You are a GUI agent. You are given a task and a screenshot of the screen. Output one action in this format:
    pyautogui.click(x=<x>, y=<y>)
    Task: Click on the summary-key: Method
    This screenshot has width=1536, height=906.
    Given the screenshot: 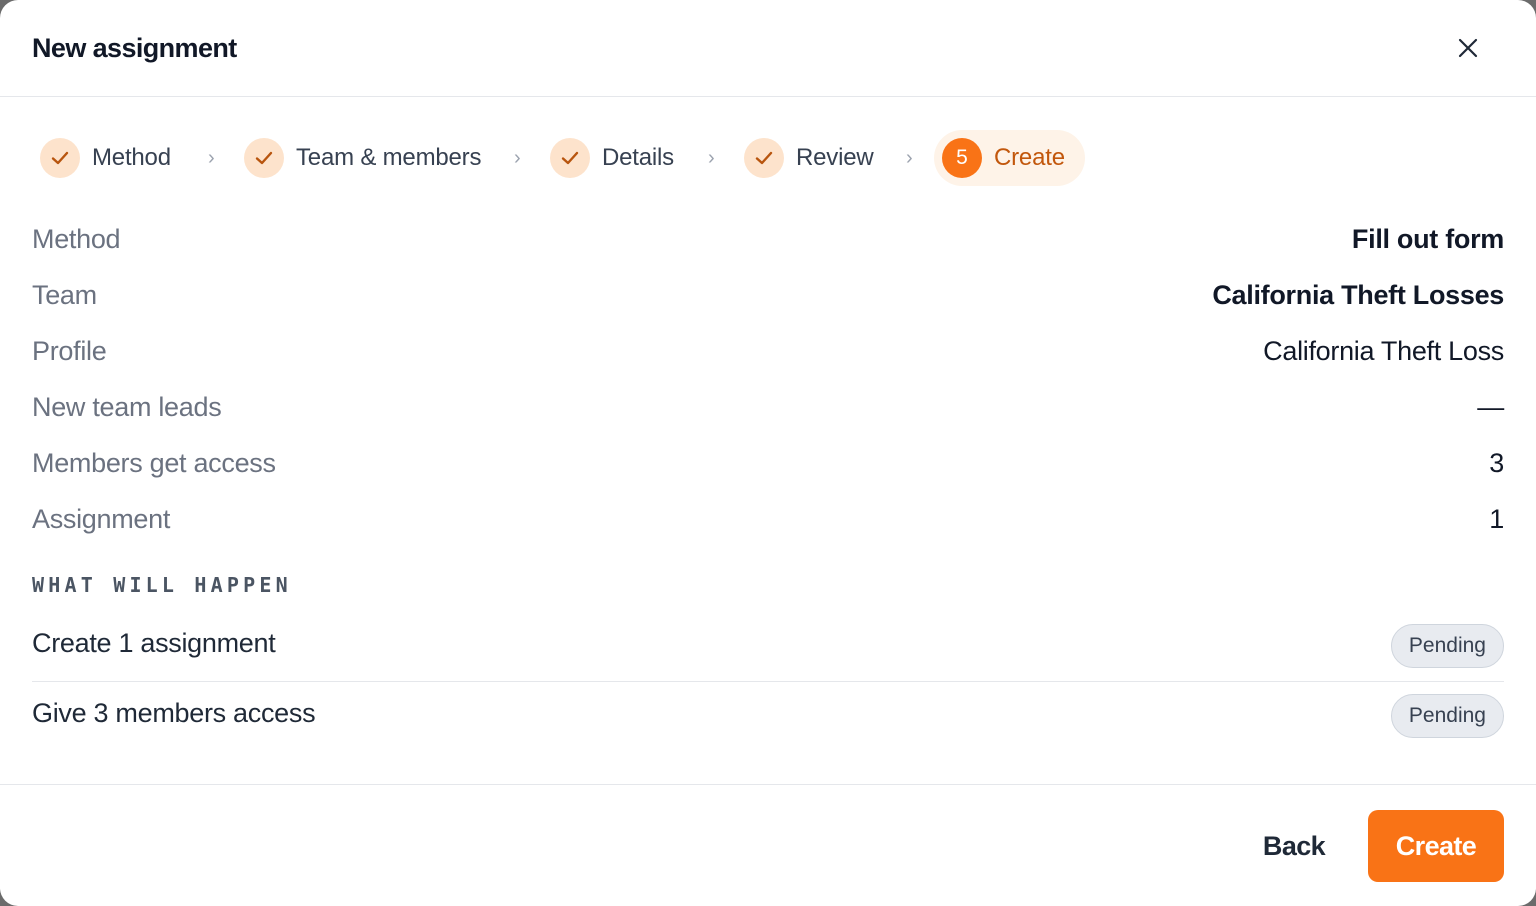 What is the action you would take?
    pyautogui.click(x=76, y=239)
    